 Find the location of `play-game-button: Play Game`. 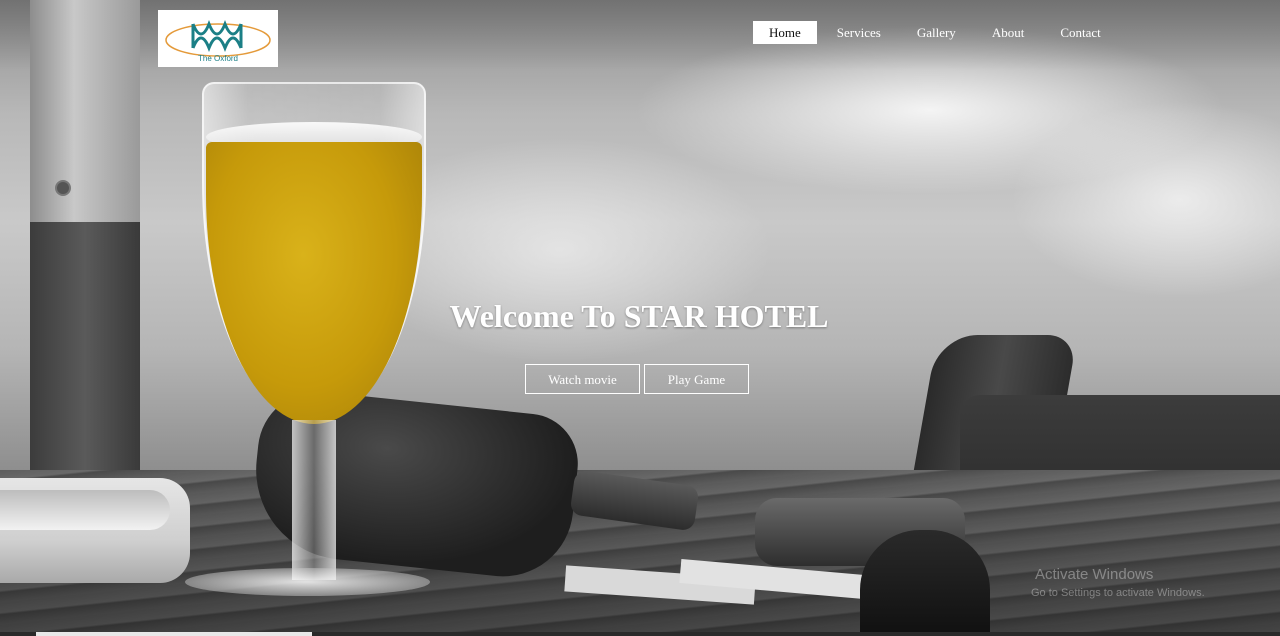

play-game-button: Play Game is located at coordinates (696, 379).